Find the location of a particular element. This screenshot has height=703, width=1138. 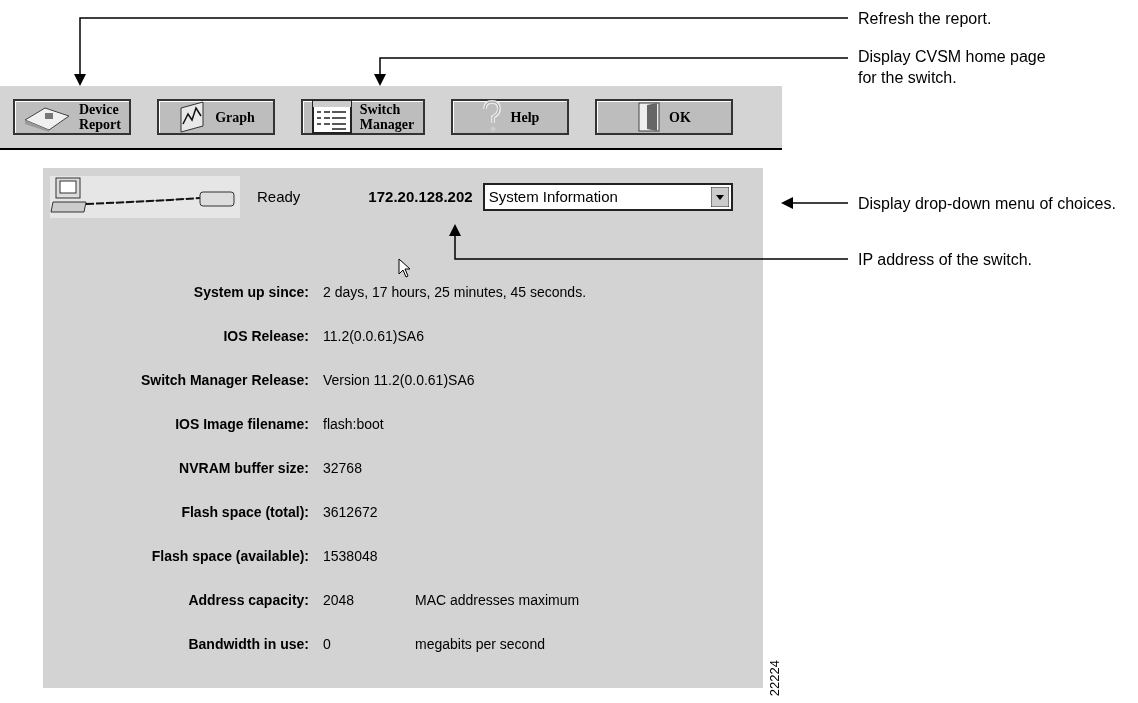

field-value: flash:boot is located at coordinates (354, 424).